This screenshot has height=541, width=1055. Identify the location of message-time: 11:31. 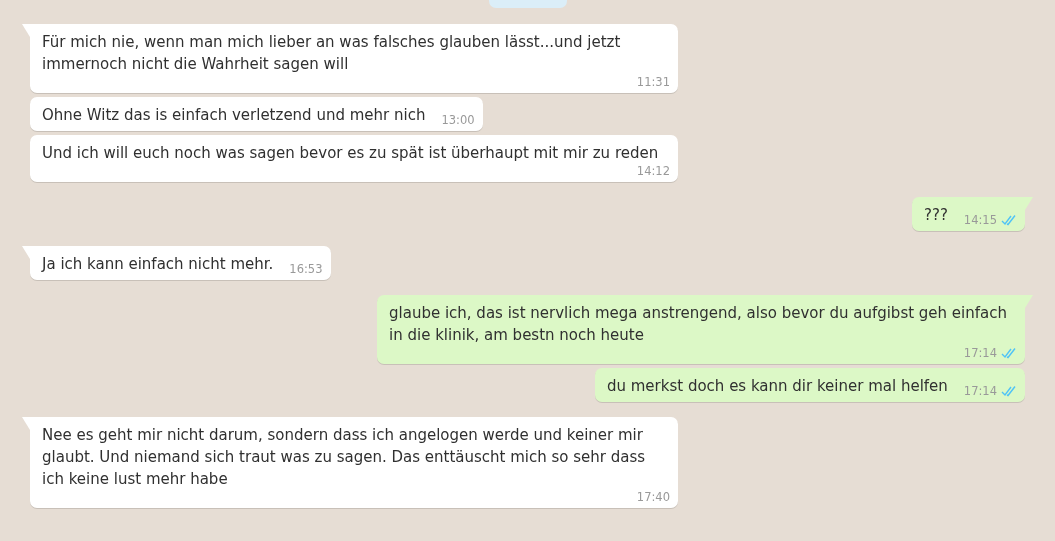
(653, 82).